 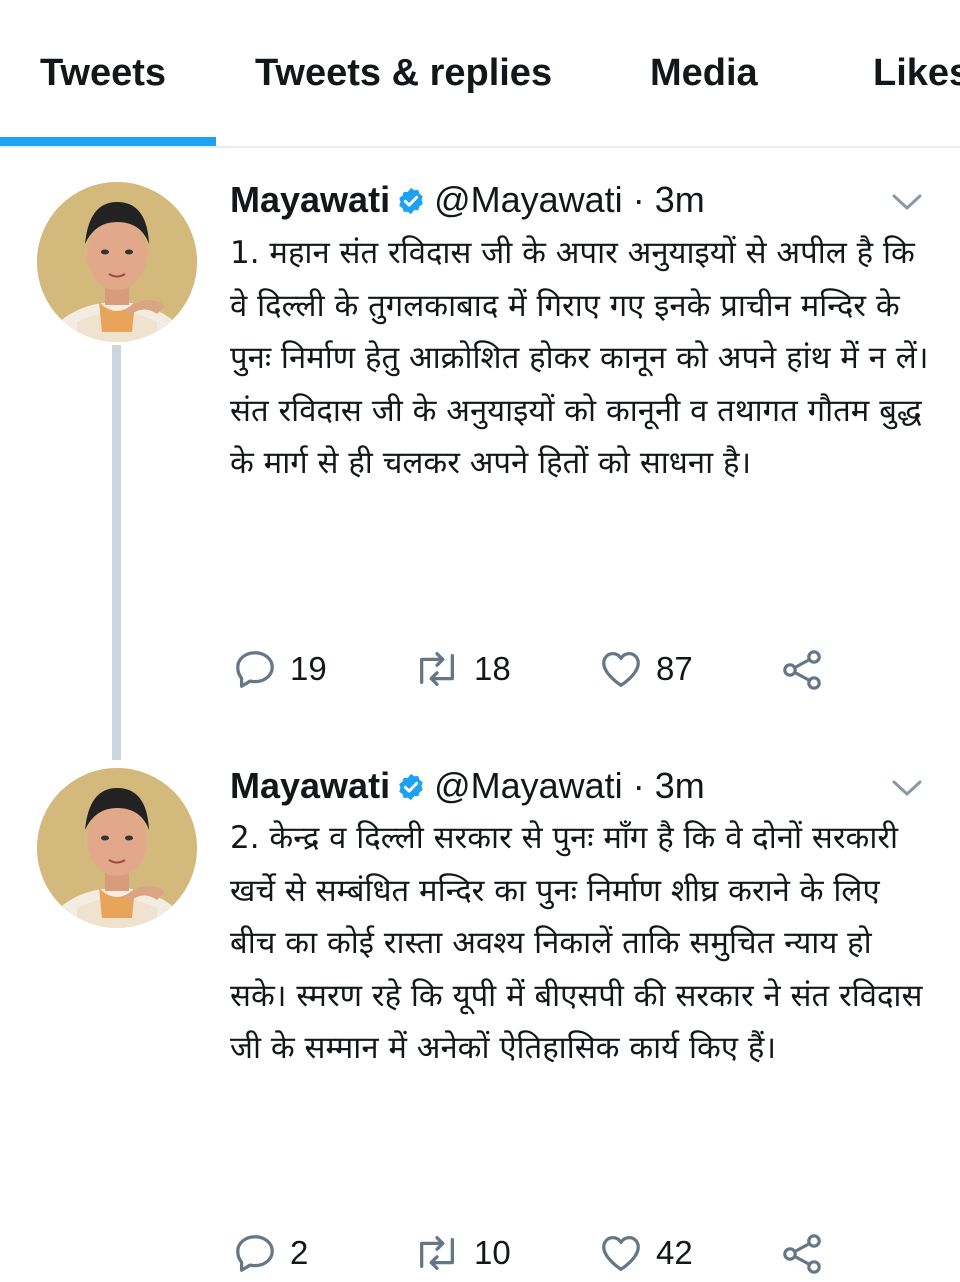 What do you see at coordinates (542, 671) in the screenshot?
I see `tweet-actions: 19 18 87` at bounding box center [542, 671].